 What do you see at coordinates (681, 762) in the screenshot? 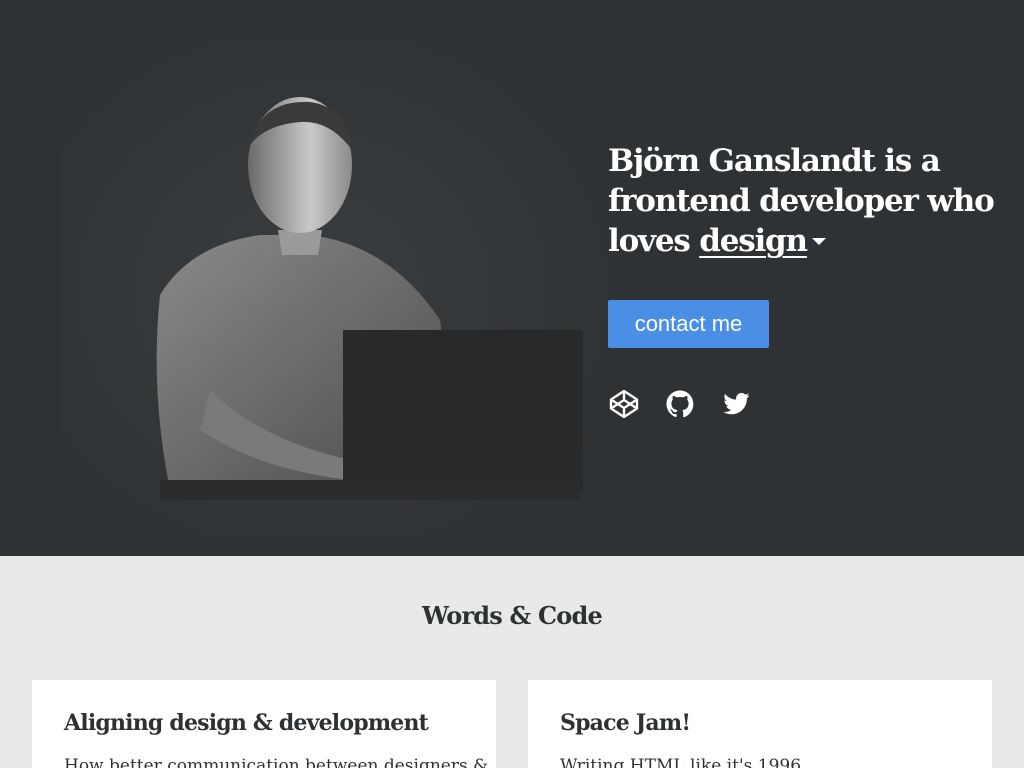
I see `post-card-excerpt: Writing HTML like it's 1996` at bounding box center [681, 762].